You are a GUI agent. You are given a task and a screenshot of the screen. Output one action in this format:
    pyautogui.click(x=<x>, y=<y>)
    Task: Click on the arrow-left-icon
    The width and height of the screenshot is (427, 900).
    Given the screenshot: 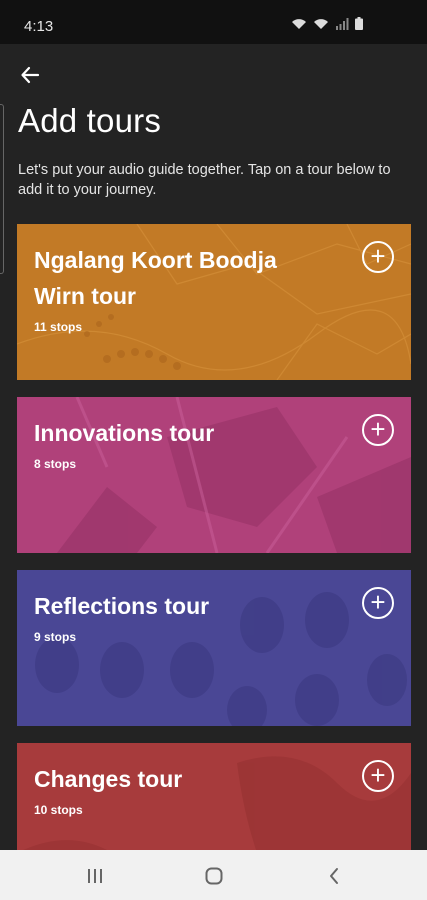 What is the action you would take?
    pyautogui.click(x=30, y=75)
    